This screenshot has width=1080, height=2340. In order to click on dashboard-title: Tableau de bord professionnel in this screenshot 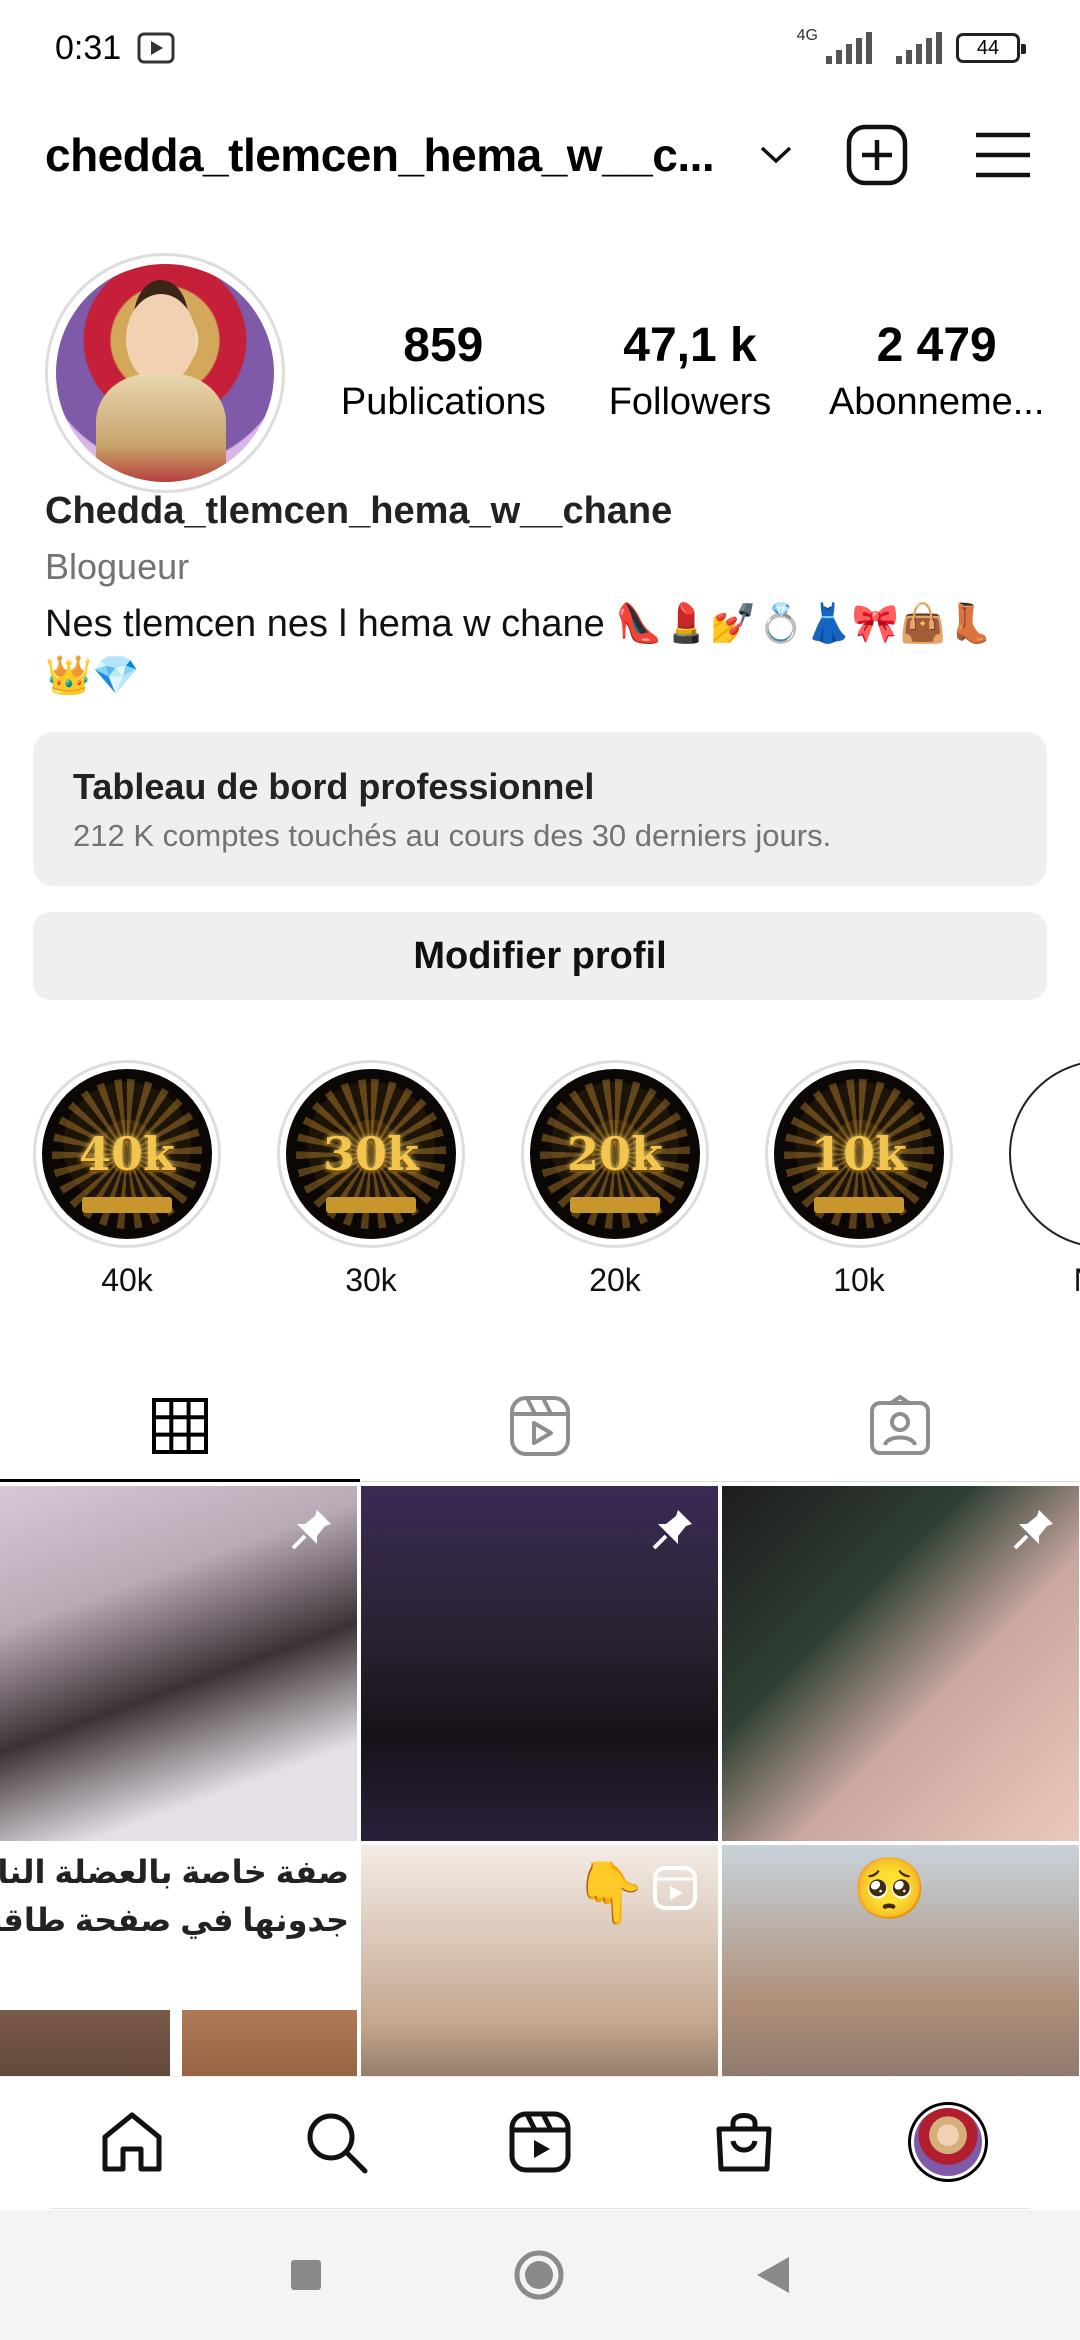, I will do `click(334, 786)`.